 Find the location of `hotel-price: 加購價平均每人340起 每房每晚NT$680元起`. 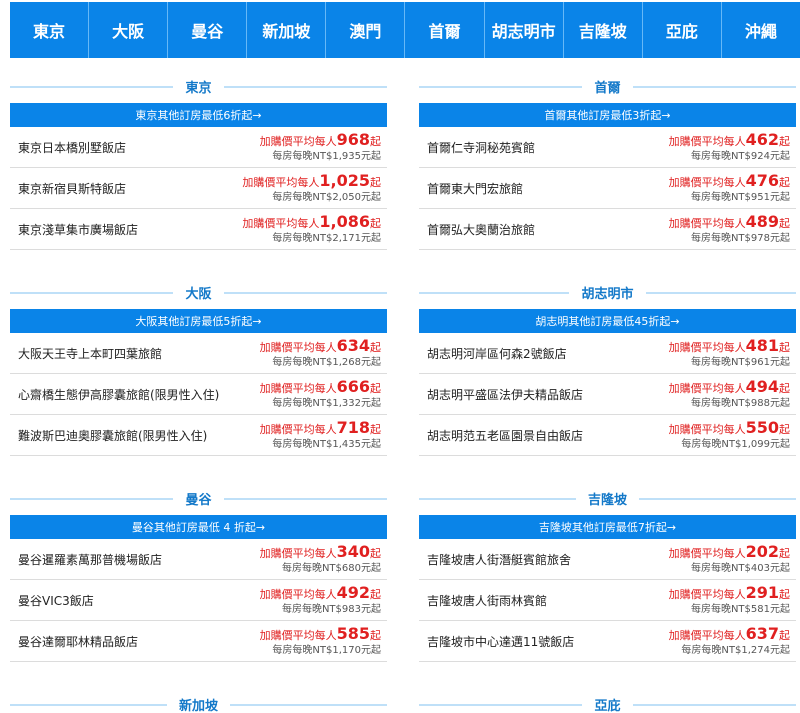

hotel-price: 加購價平均每人340起 每房每晚NT$680元起 is located at coordinates (320, 559).